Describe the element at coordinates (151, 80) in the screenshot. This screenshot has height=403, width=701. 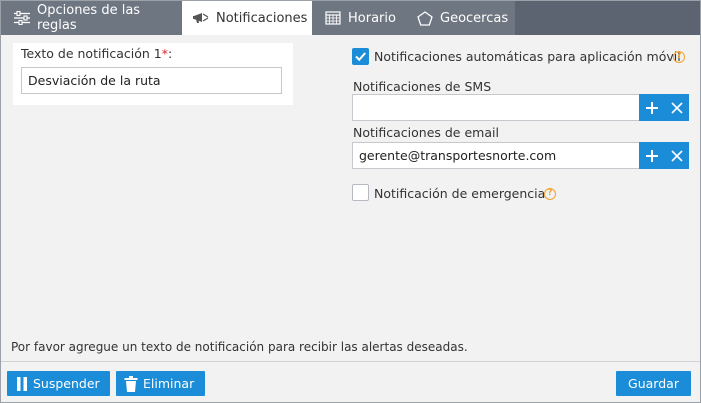
I see `notification-text-input: Desviación de la ruta` at that location.